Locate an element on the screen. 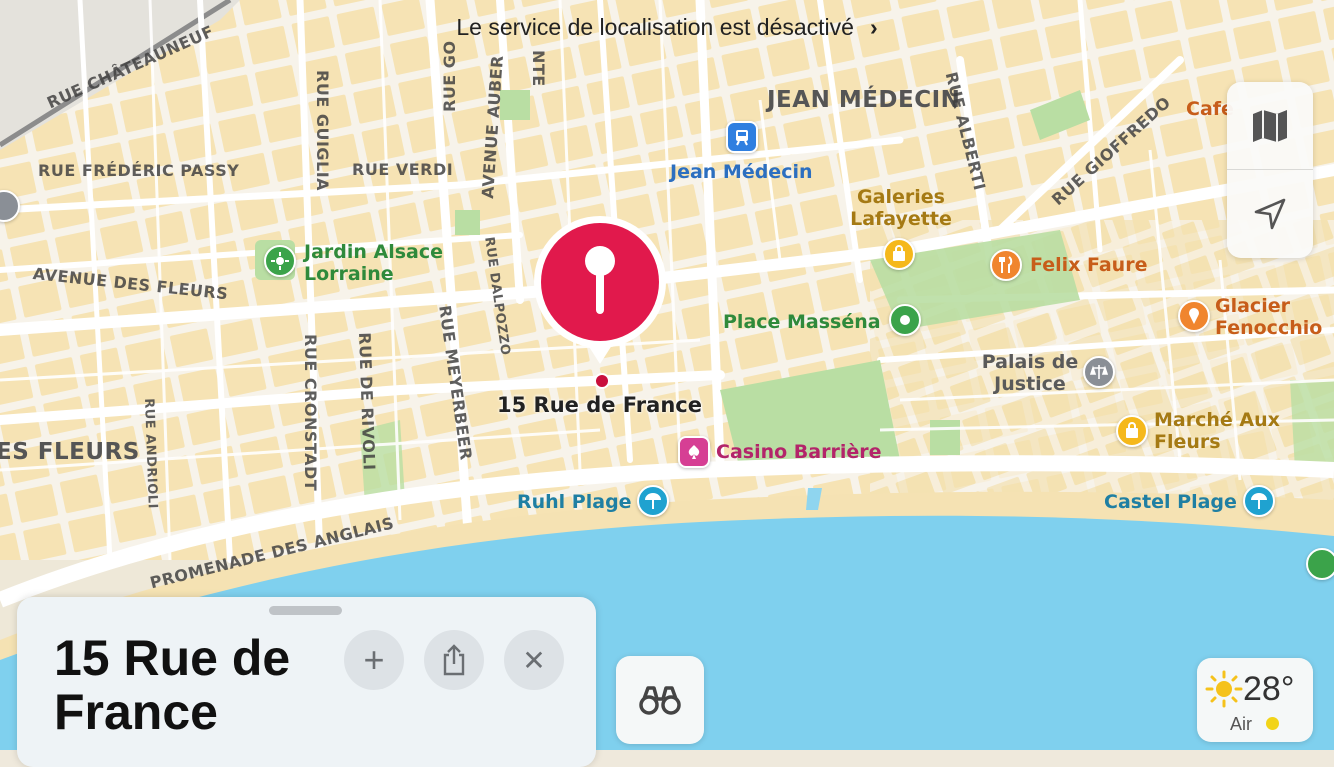 This screenshot has width=1334, height=767. sheet-grabber is located at coordinates (305, 610).